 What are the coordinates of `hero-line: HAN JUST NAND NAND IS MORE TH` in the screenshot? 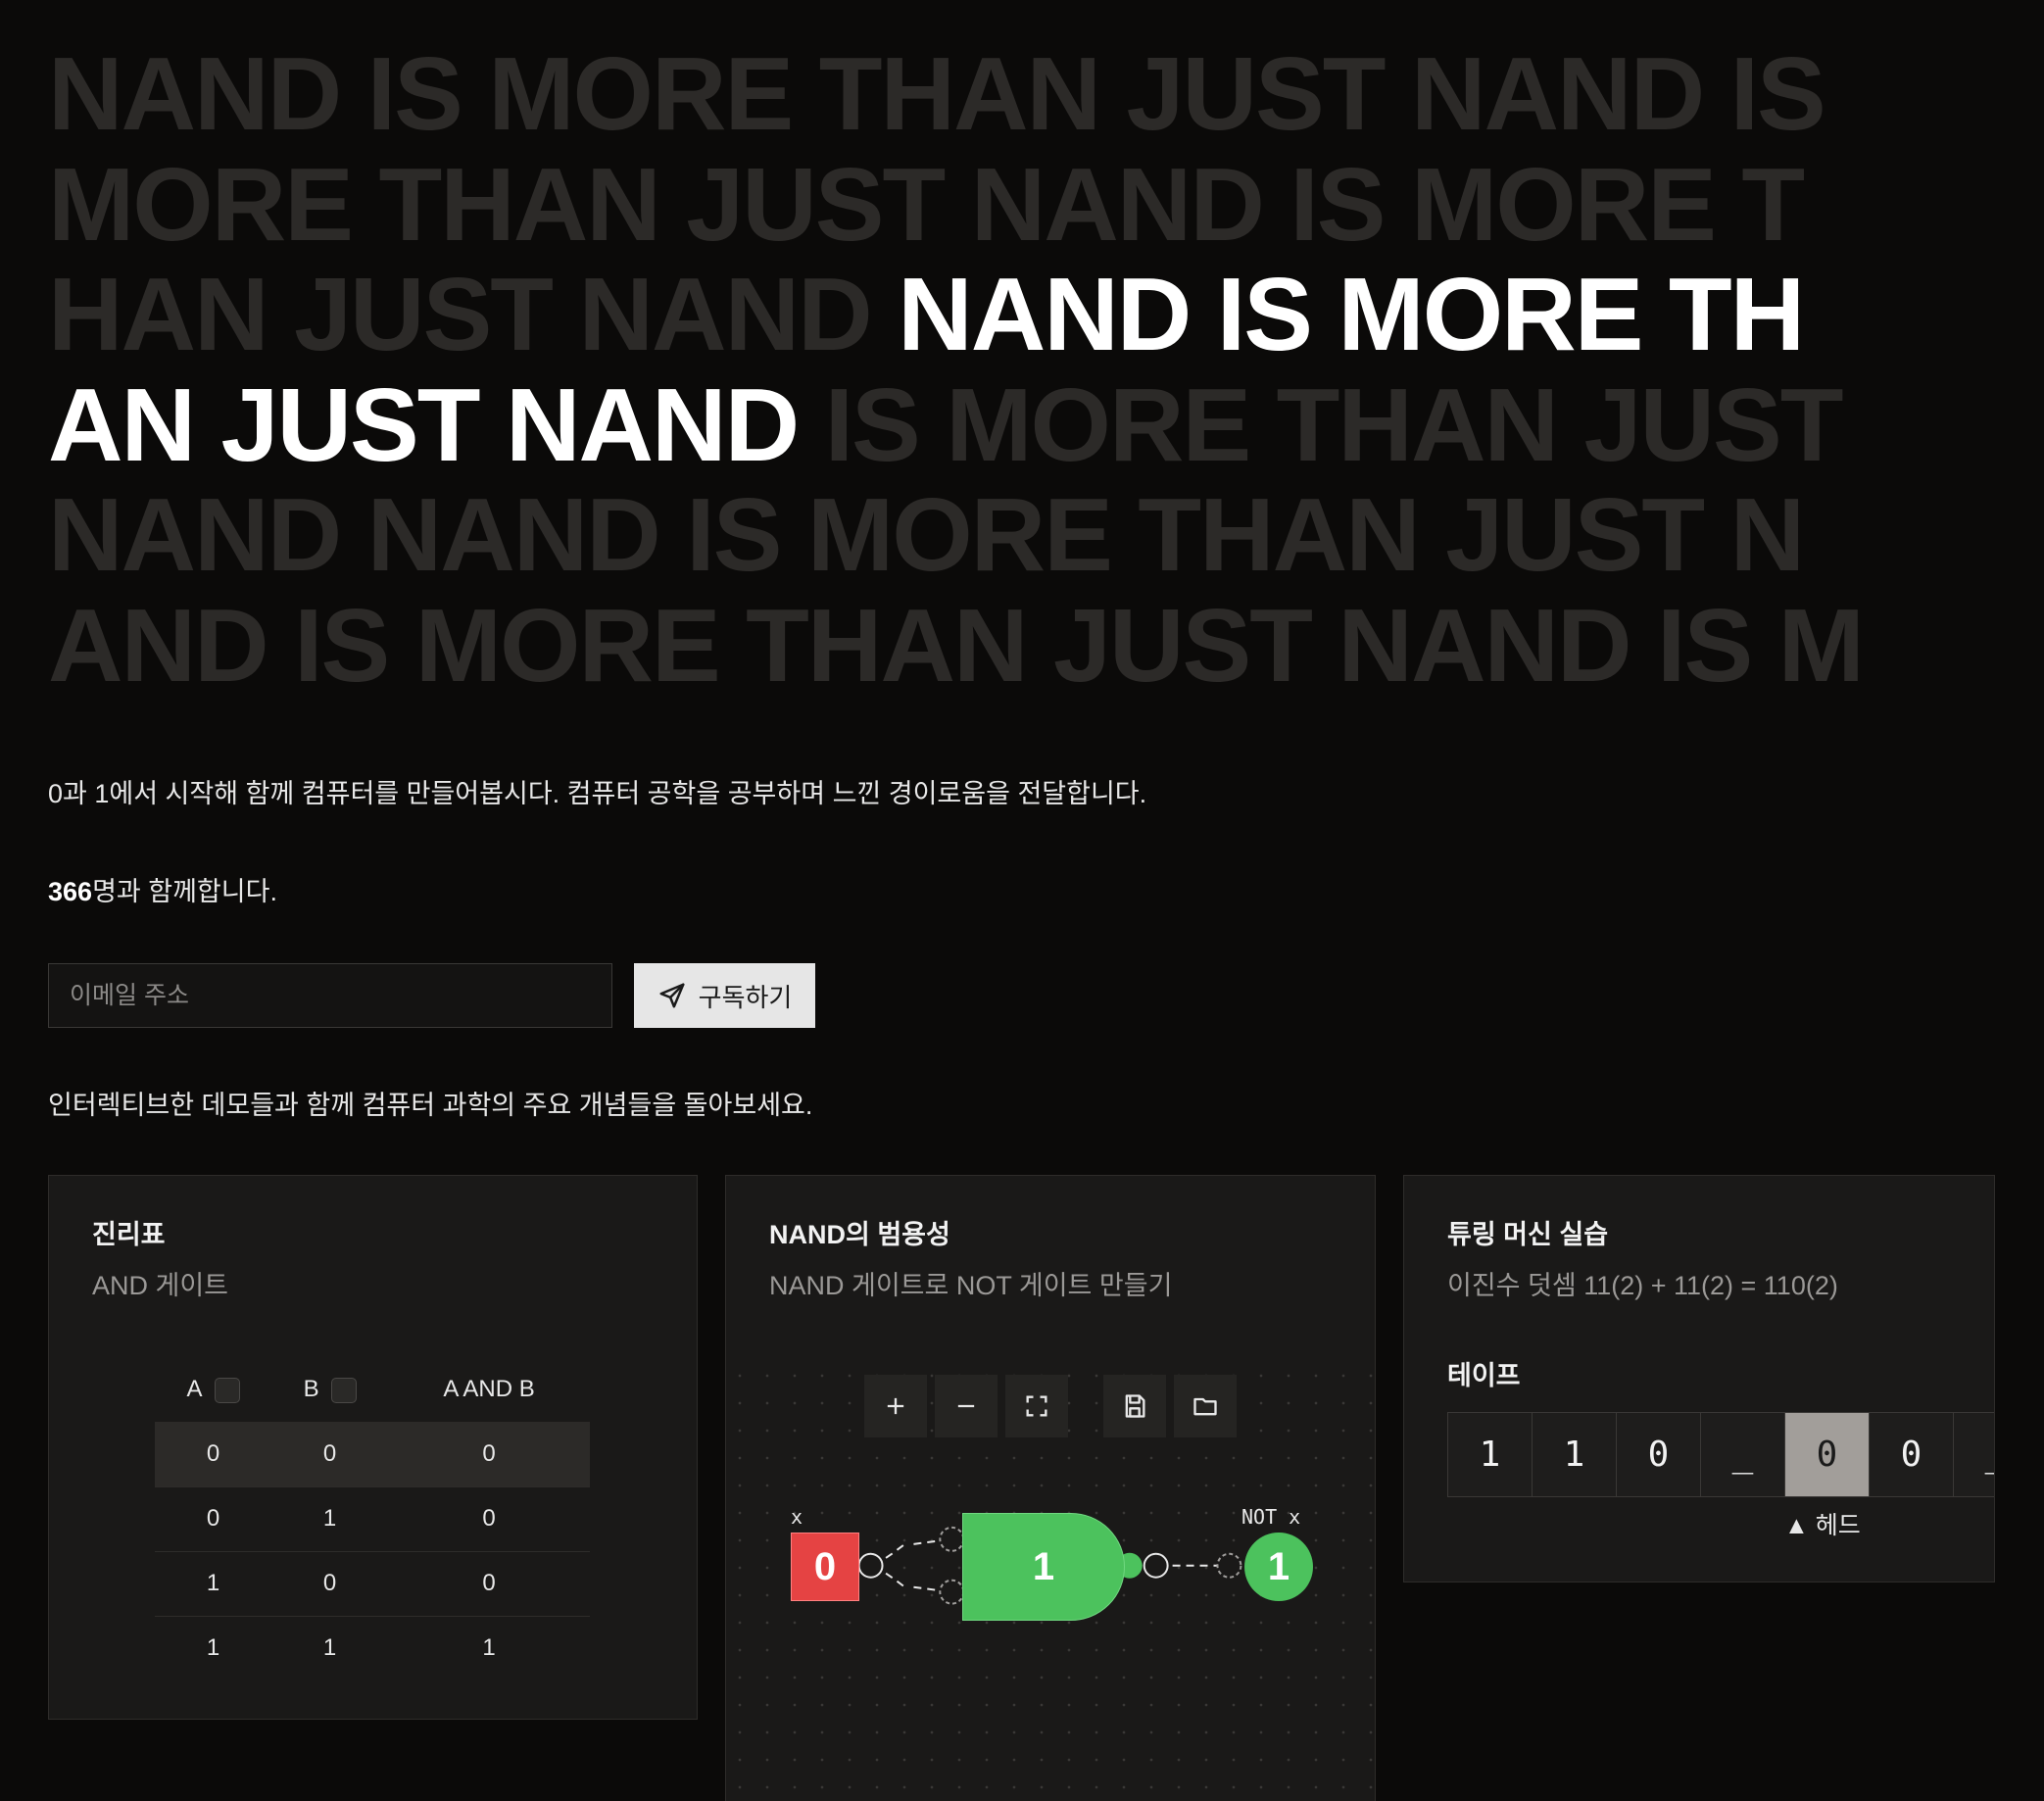 It's located at (1042, 315).